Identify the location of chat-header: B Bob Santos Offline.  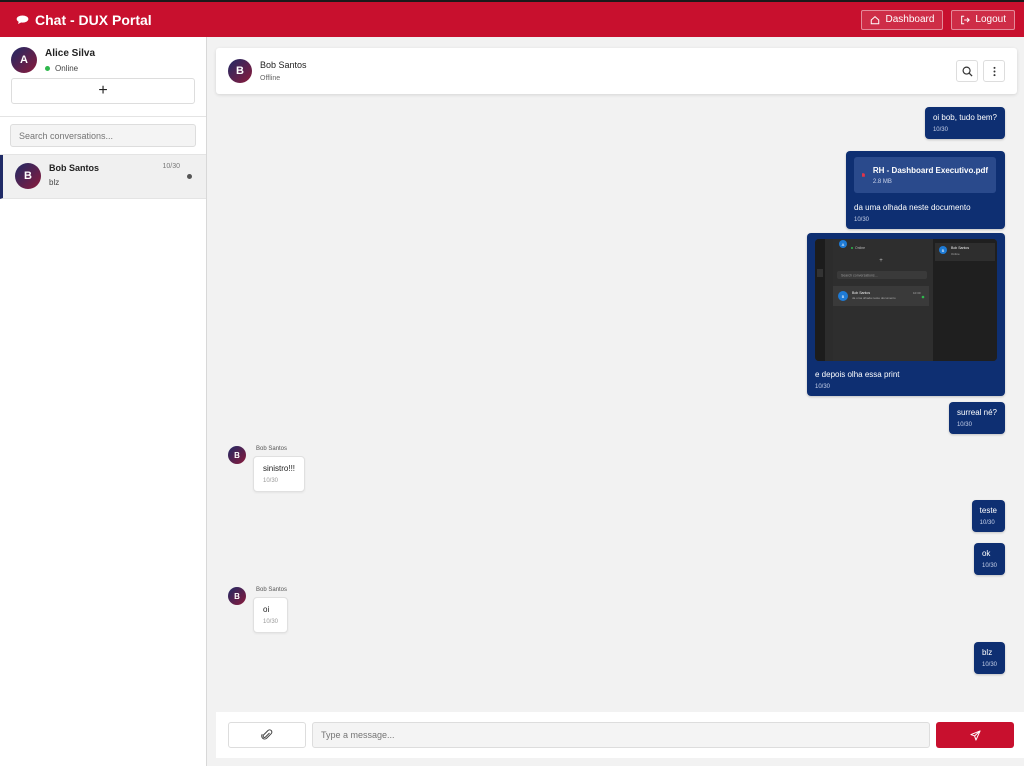
(616, 71).